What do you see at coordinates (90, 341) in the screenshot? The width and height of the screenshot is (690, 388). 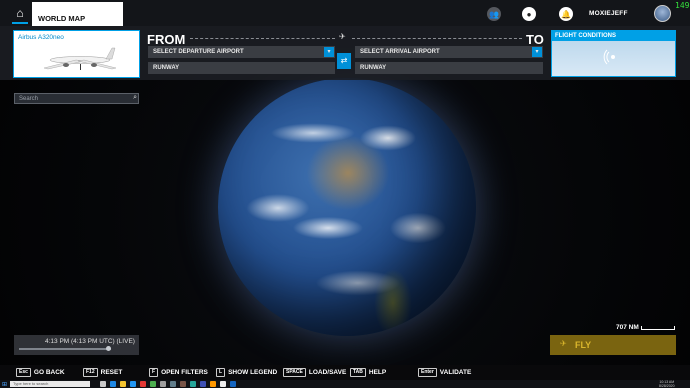 I see `time-text: 4:13 PM (4:13 PM UTC) (LIVE)` at bounding box center [90, 341].